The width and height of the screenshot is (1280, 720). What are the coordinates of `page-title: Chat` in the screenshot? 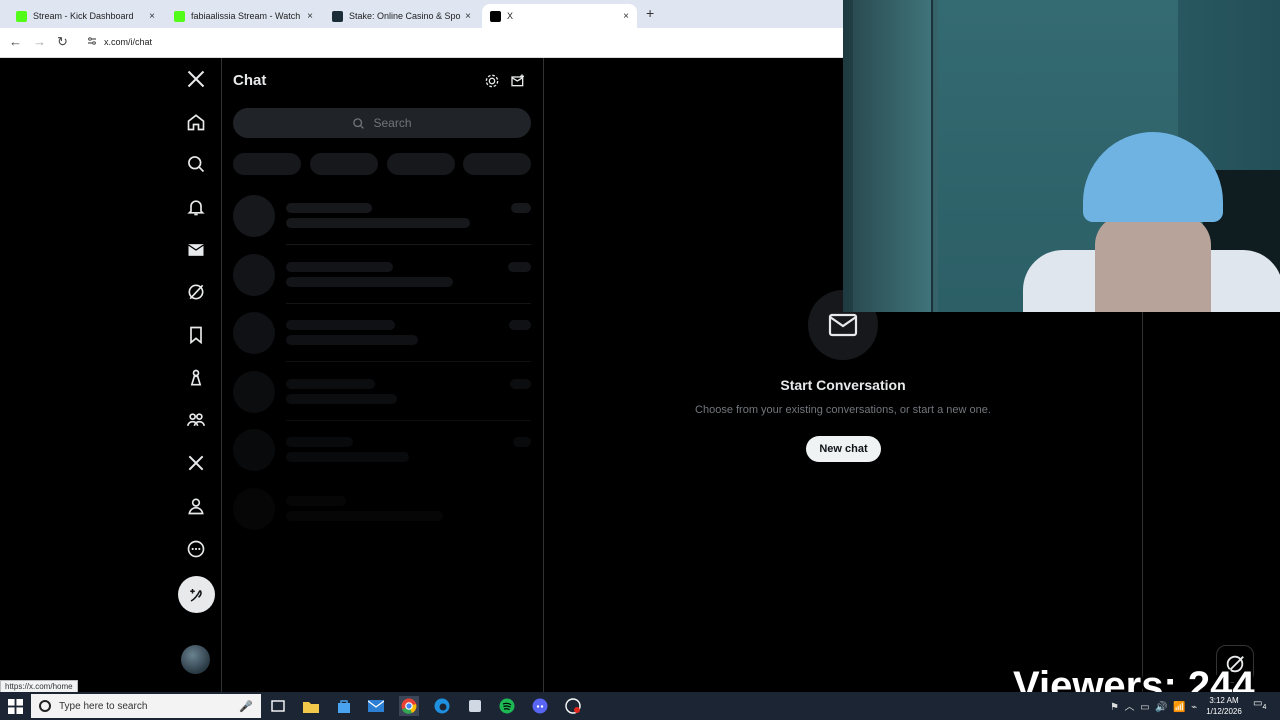 It's located at (250, 80).